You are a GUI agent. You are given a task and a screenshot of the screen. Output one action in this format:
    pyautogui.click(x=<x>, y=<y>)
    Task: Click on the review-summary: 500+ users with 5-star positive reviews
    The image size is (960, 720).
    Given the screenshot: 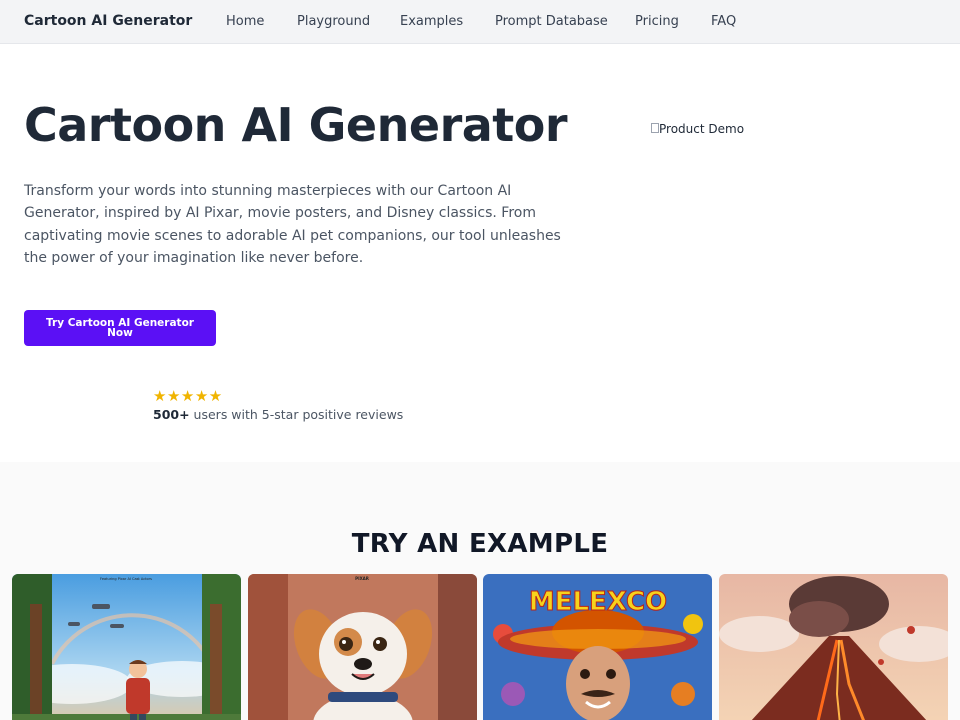 What is the action you would take?
    pyautogui.click(x=278, y=414)
    